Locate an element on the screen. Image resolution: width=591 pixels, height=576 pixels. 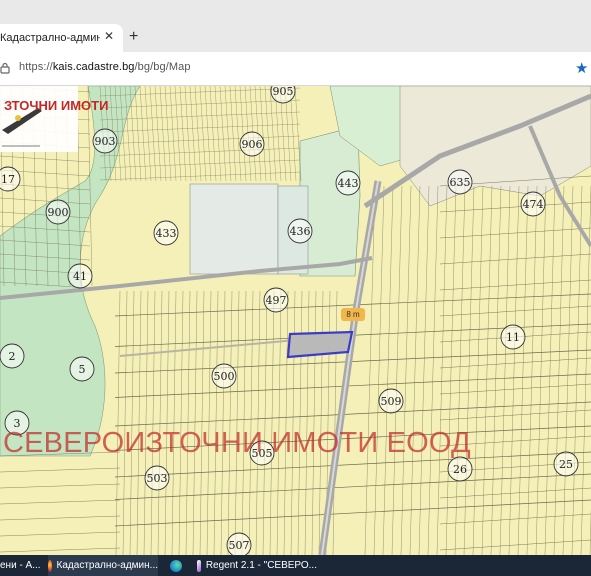
parcel-number-text: 509 is located at coordinates (391, 401).